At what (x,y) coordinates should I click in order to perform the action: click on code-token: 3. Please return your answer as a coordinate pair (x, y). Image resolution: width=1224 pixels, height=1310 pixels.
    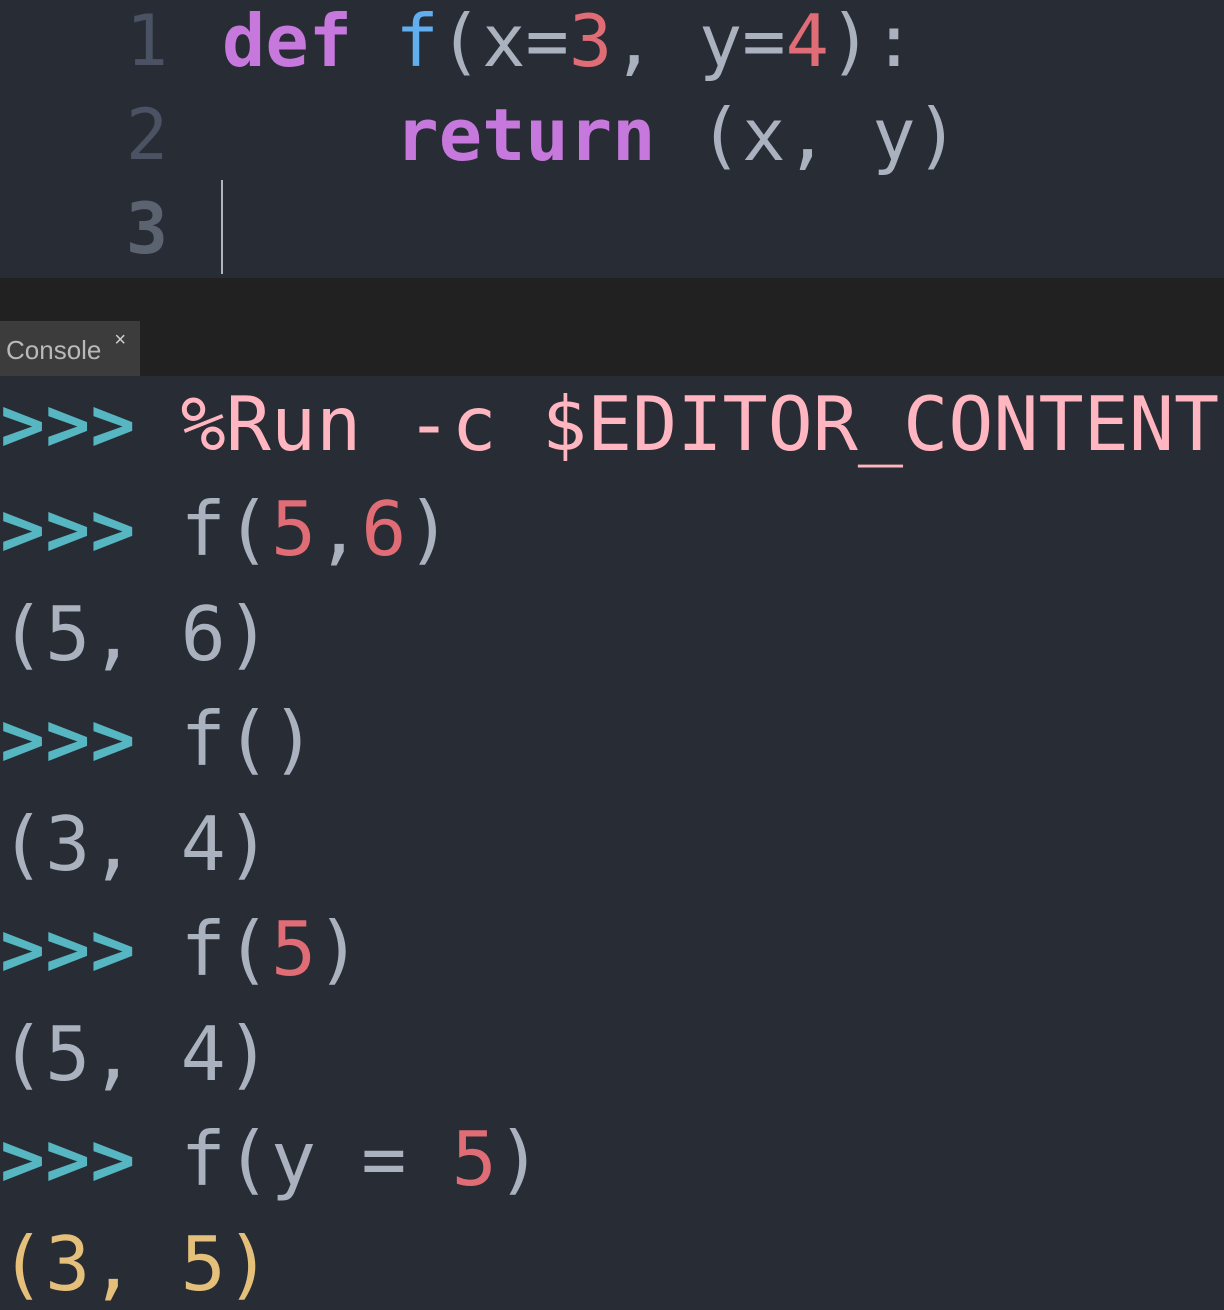
    Looking at the image, I should click on (590, 41).